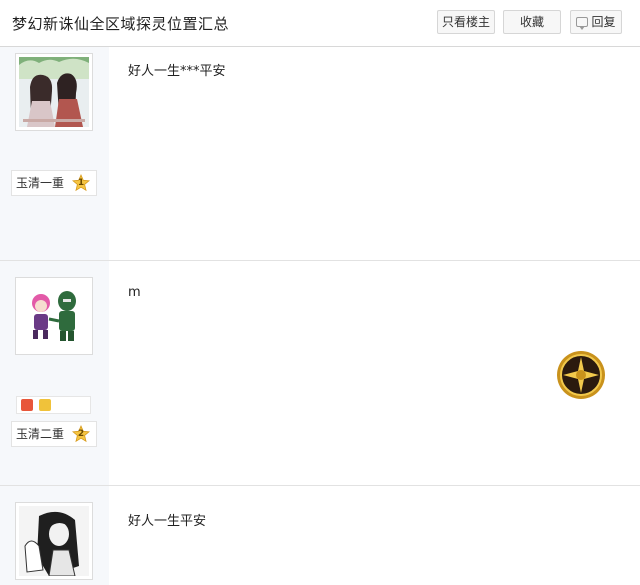 Image resolution: width=640 pixels, height=585 pixels. I want to click on level-number: 2, so click(81, 434).